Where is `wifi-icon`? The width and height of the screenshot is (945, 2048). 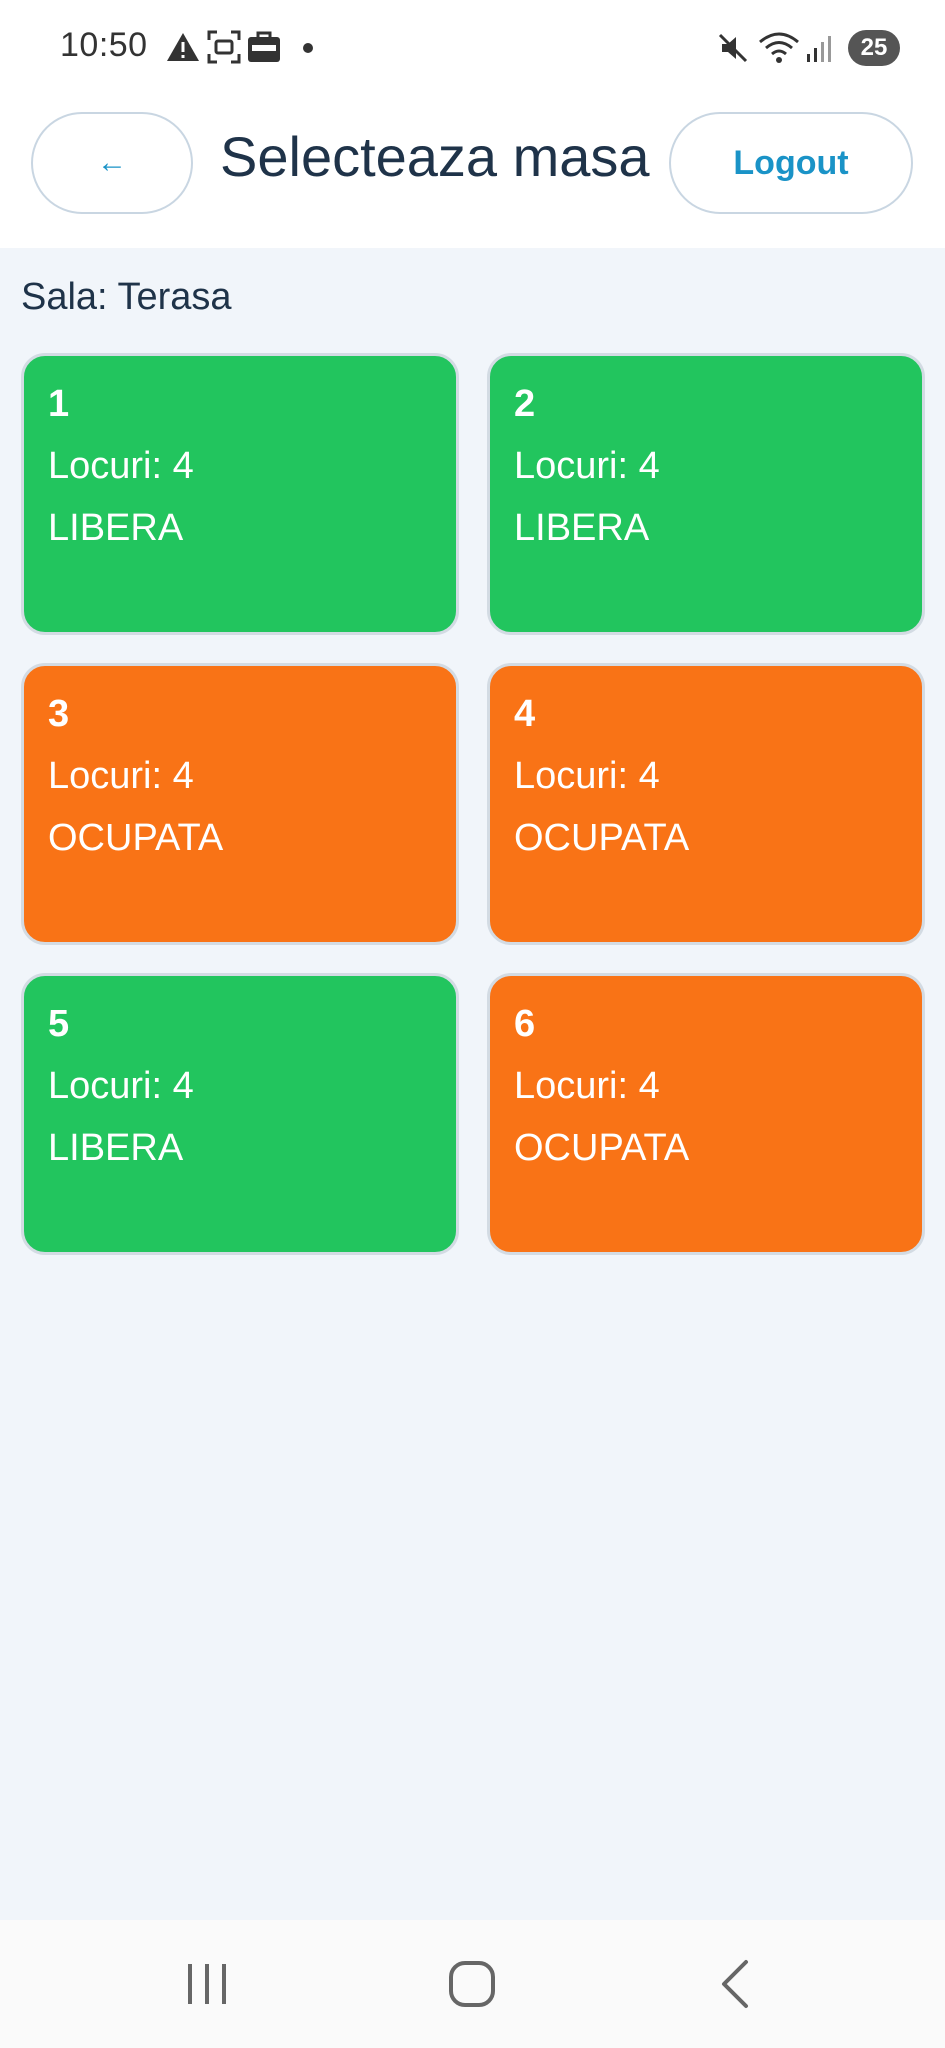 wifi-icon is located at coordinates (779, 47).